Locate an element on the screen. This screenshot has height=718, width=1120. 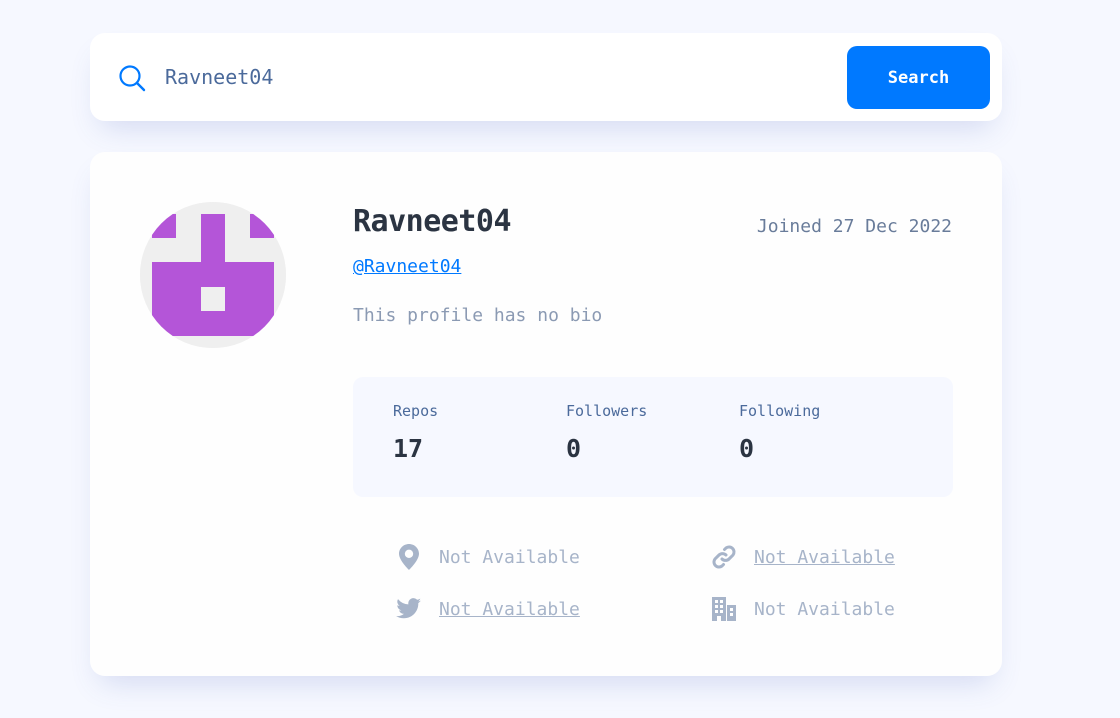
search-bar: Search is located at coordinates (546, 77).